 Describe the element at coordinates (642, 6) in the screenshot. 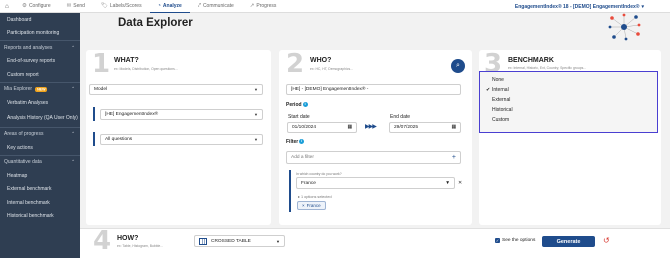

I see `chevron-down-icon: ▾` at that location.